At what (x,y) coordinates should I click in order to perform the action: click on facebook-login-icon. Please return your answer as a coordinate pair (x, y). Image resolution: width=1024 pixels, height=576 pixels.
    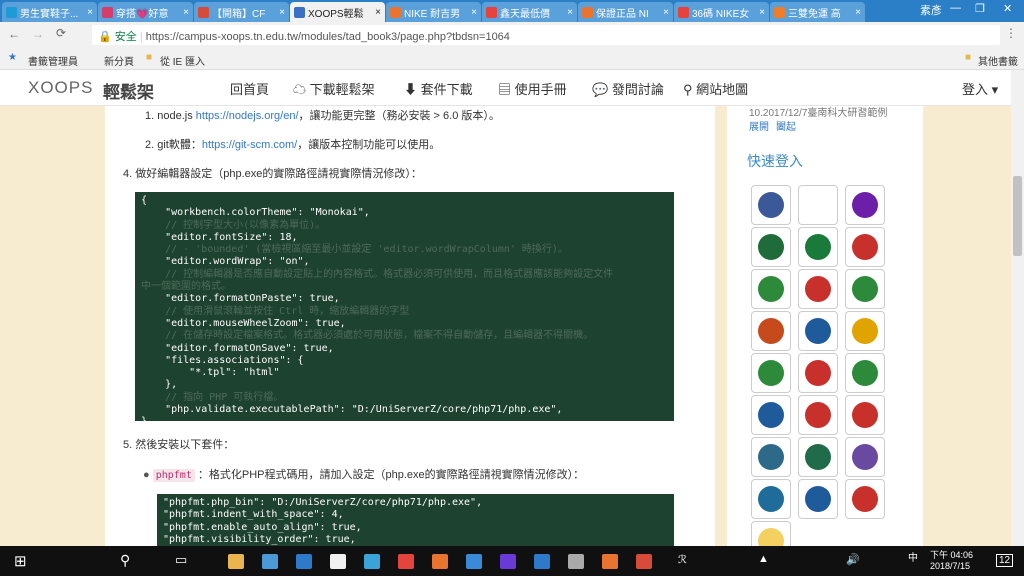
    Looking at the image, I should click on (771, 205).